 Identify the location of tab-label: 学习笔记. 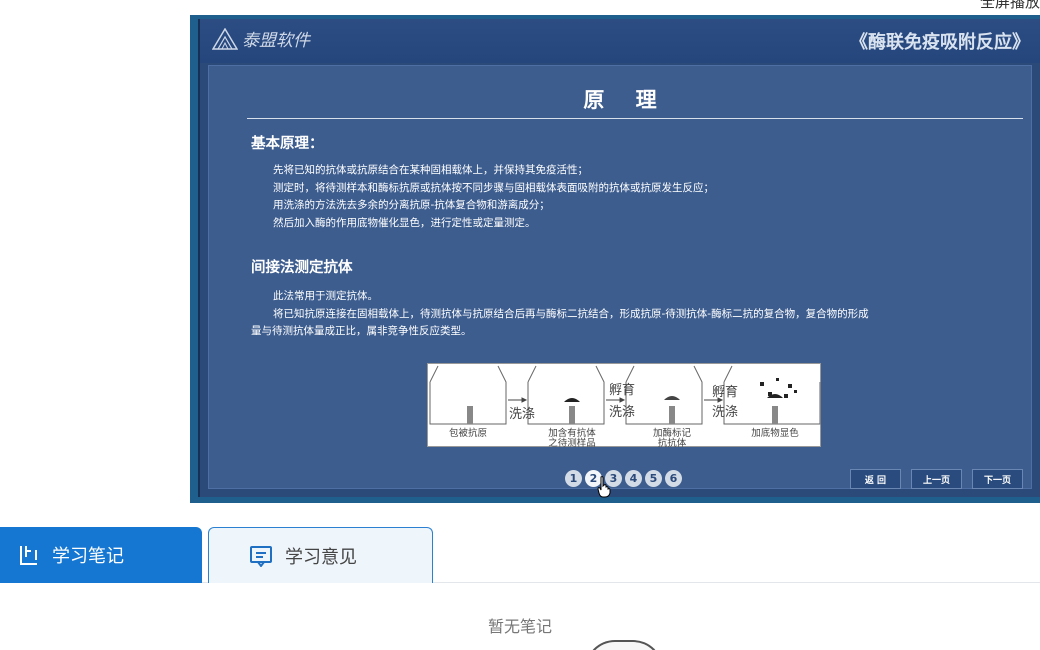
(88, 556).